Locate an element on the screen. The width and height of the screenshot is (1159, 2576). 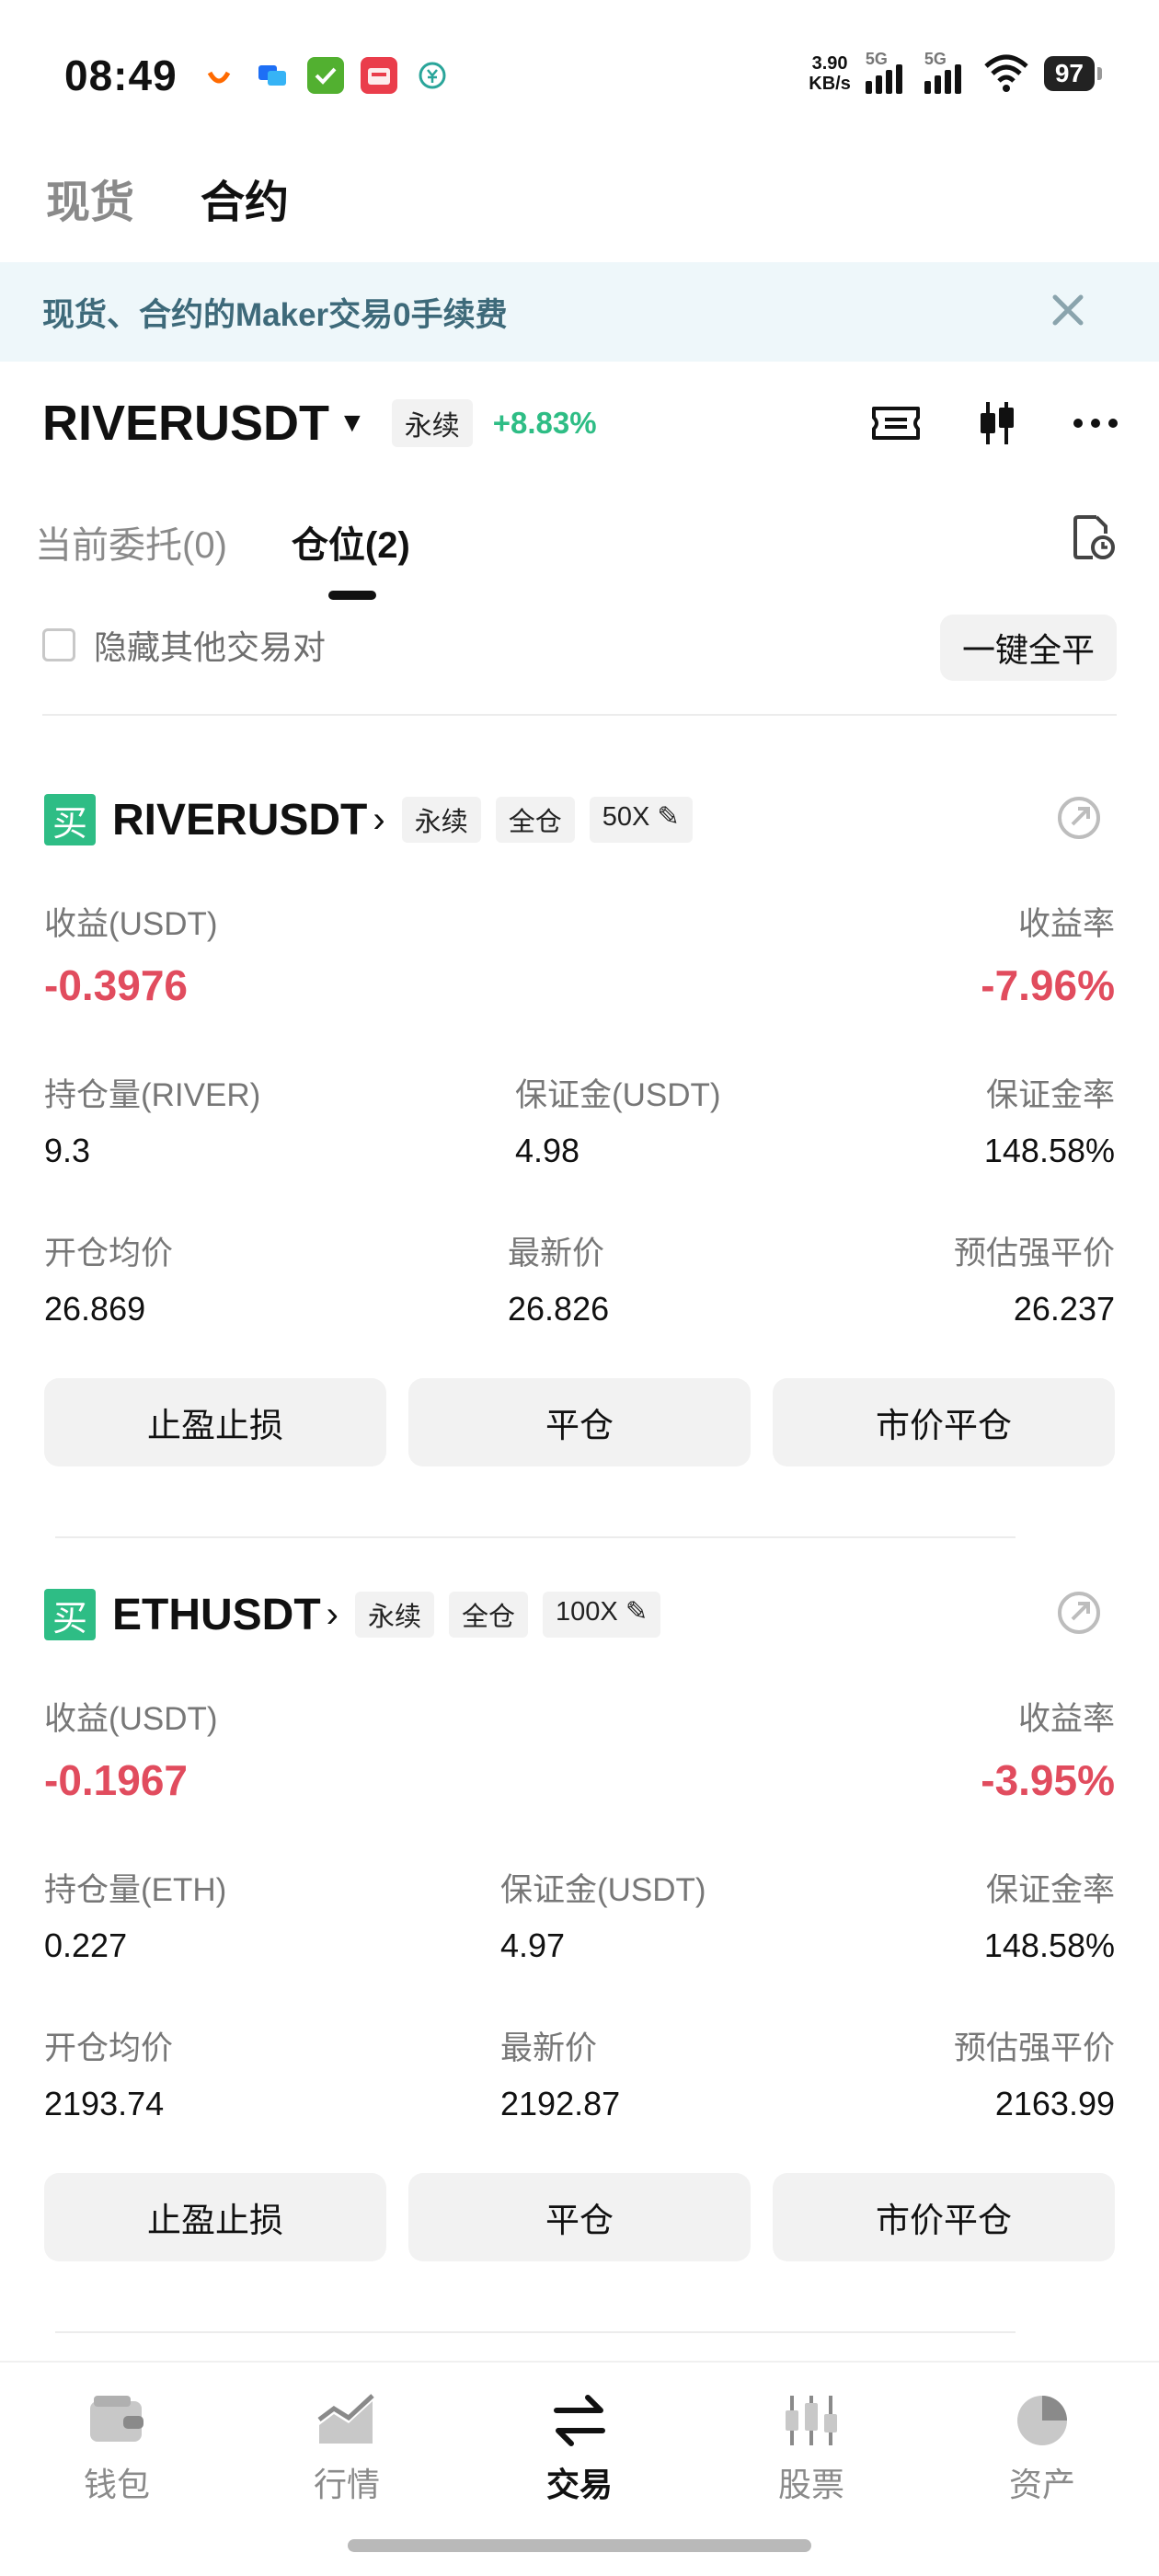
liquidation-price-value: 26.237 is located at coordinates (1064, 1309).